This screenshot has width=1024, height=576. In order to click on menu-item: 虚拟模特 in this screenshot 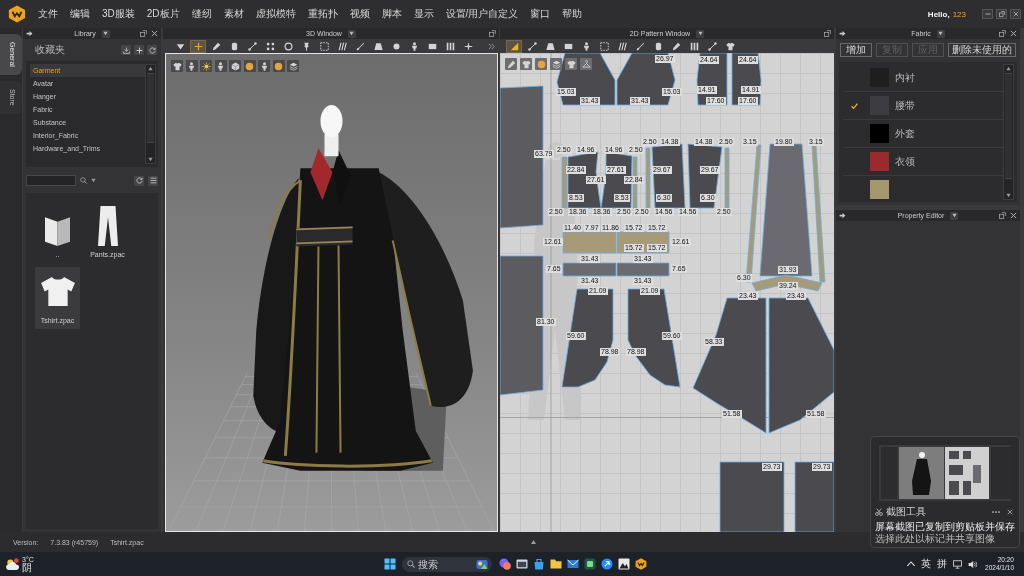, I will do `click(275, 14)`.